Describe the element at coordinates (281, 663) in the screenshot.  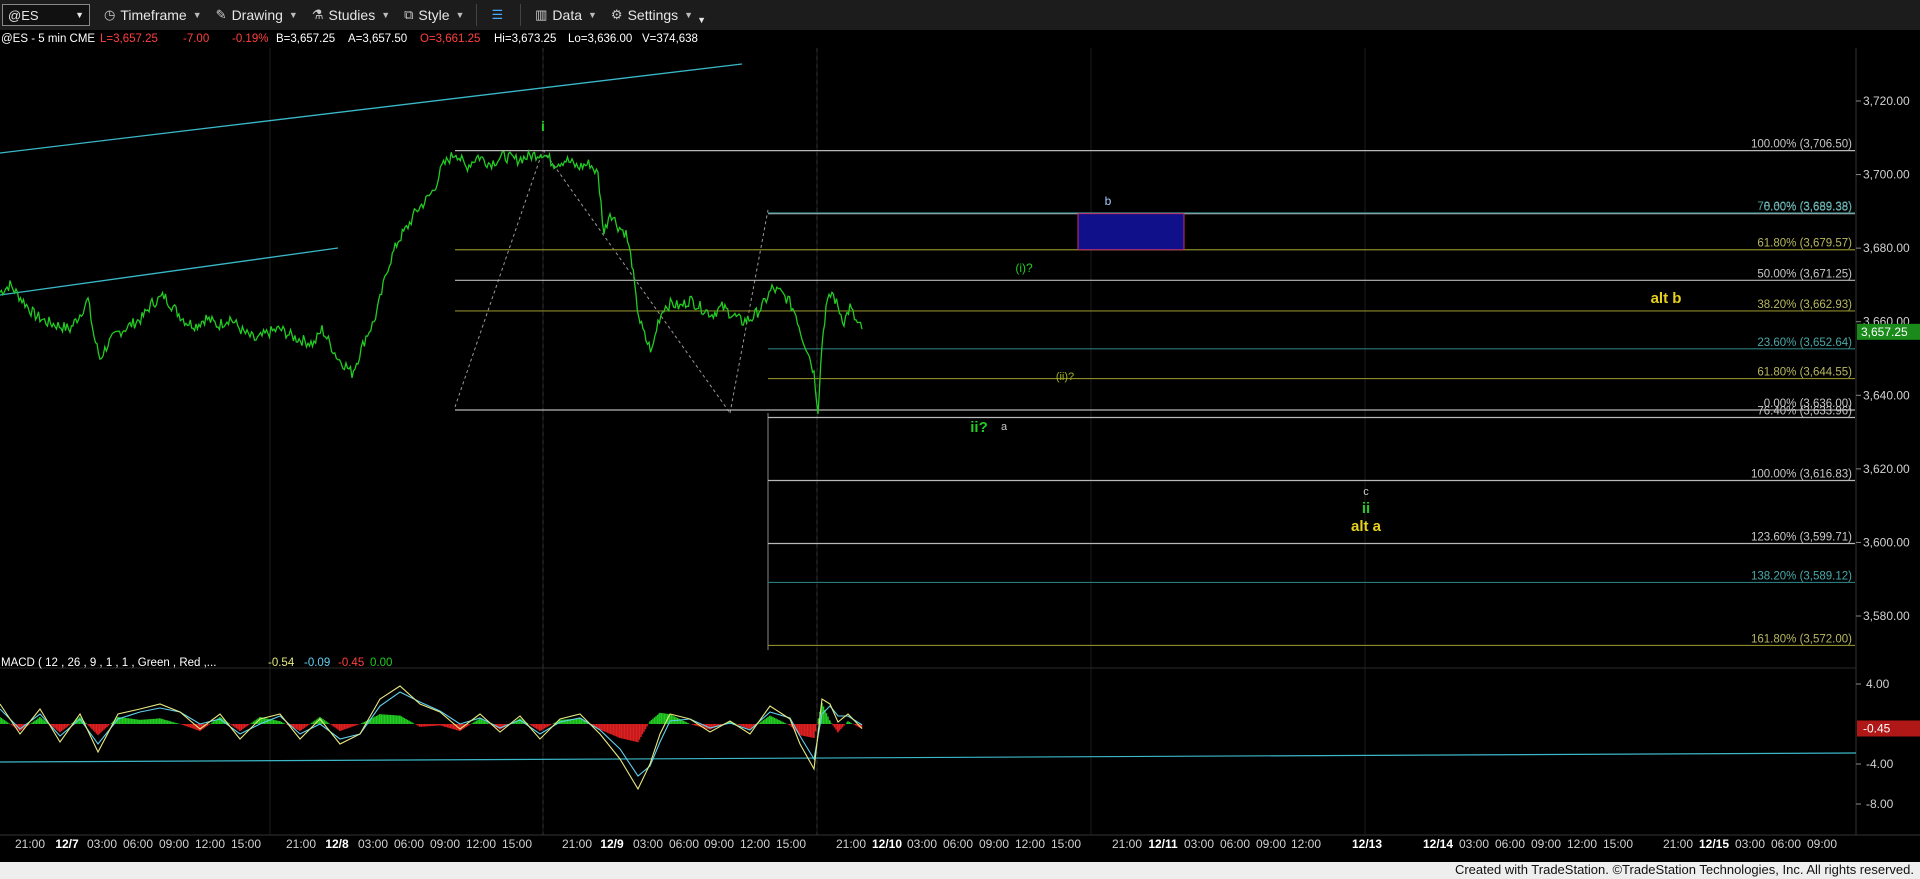
I see `macd-value: -0.54` at that location.